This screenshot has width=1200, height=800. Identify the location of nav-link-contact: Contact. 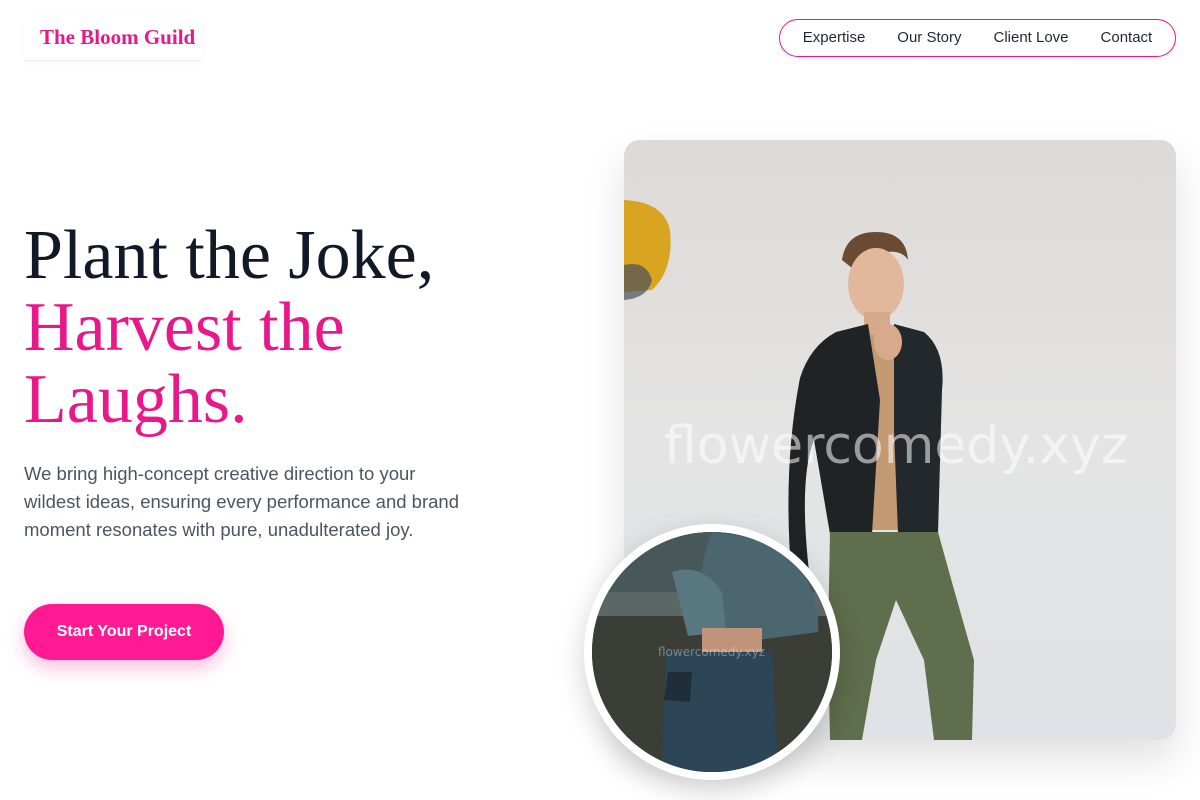
(1127, 38).